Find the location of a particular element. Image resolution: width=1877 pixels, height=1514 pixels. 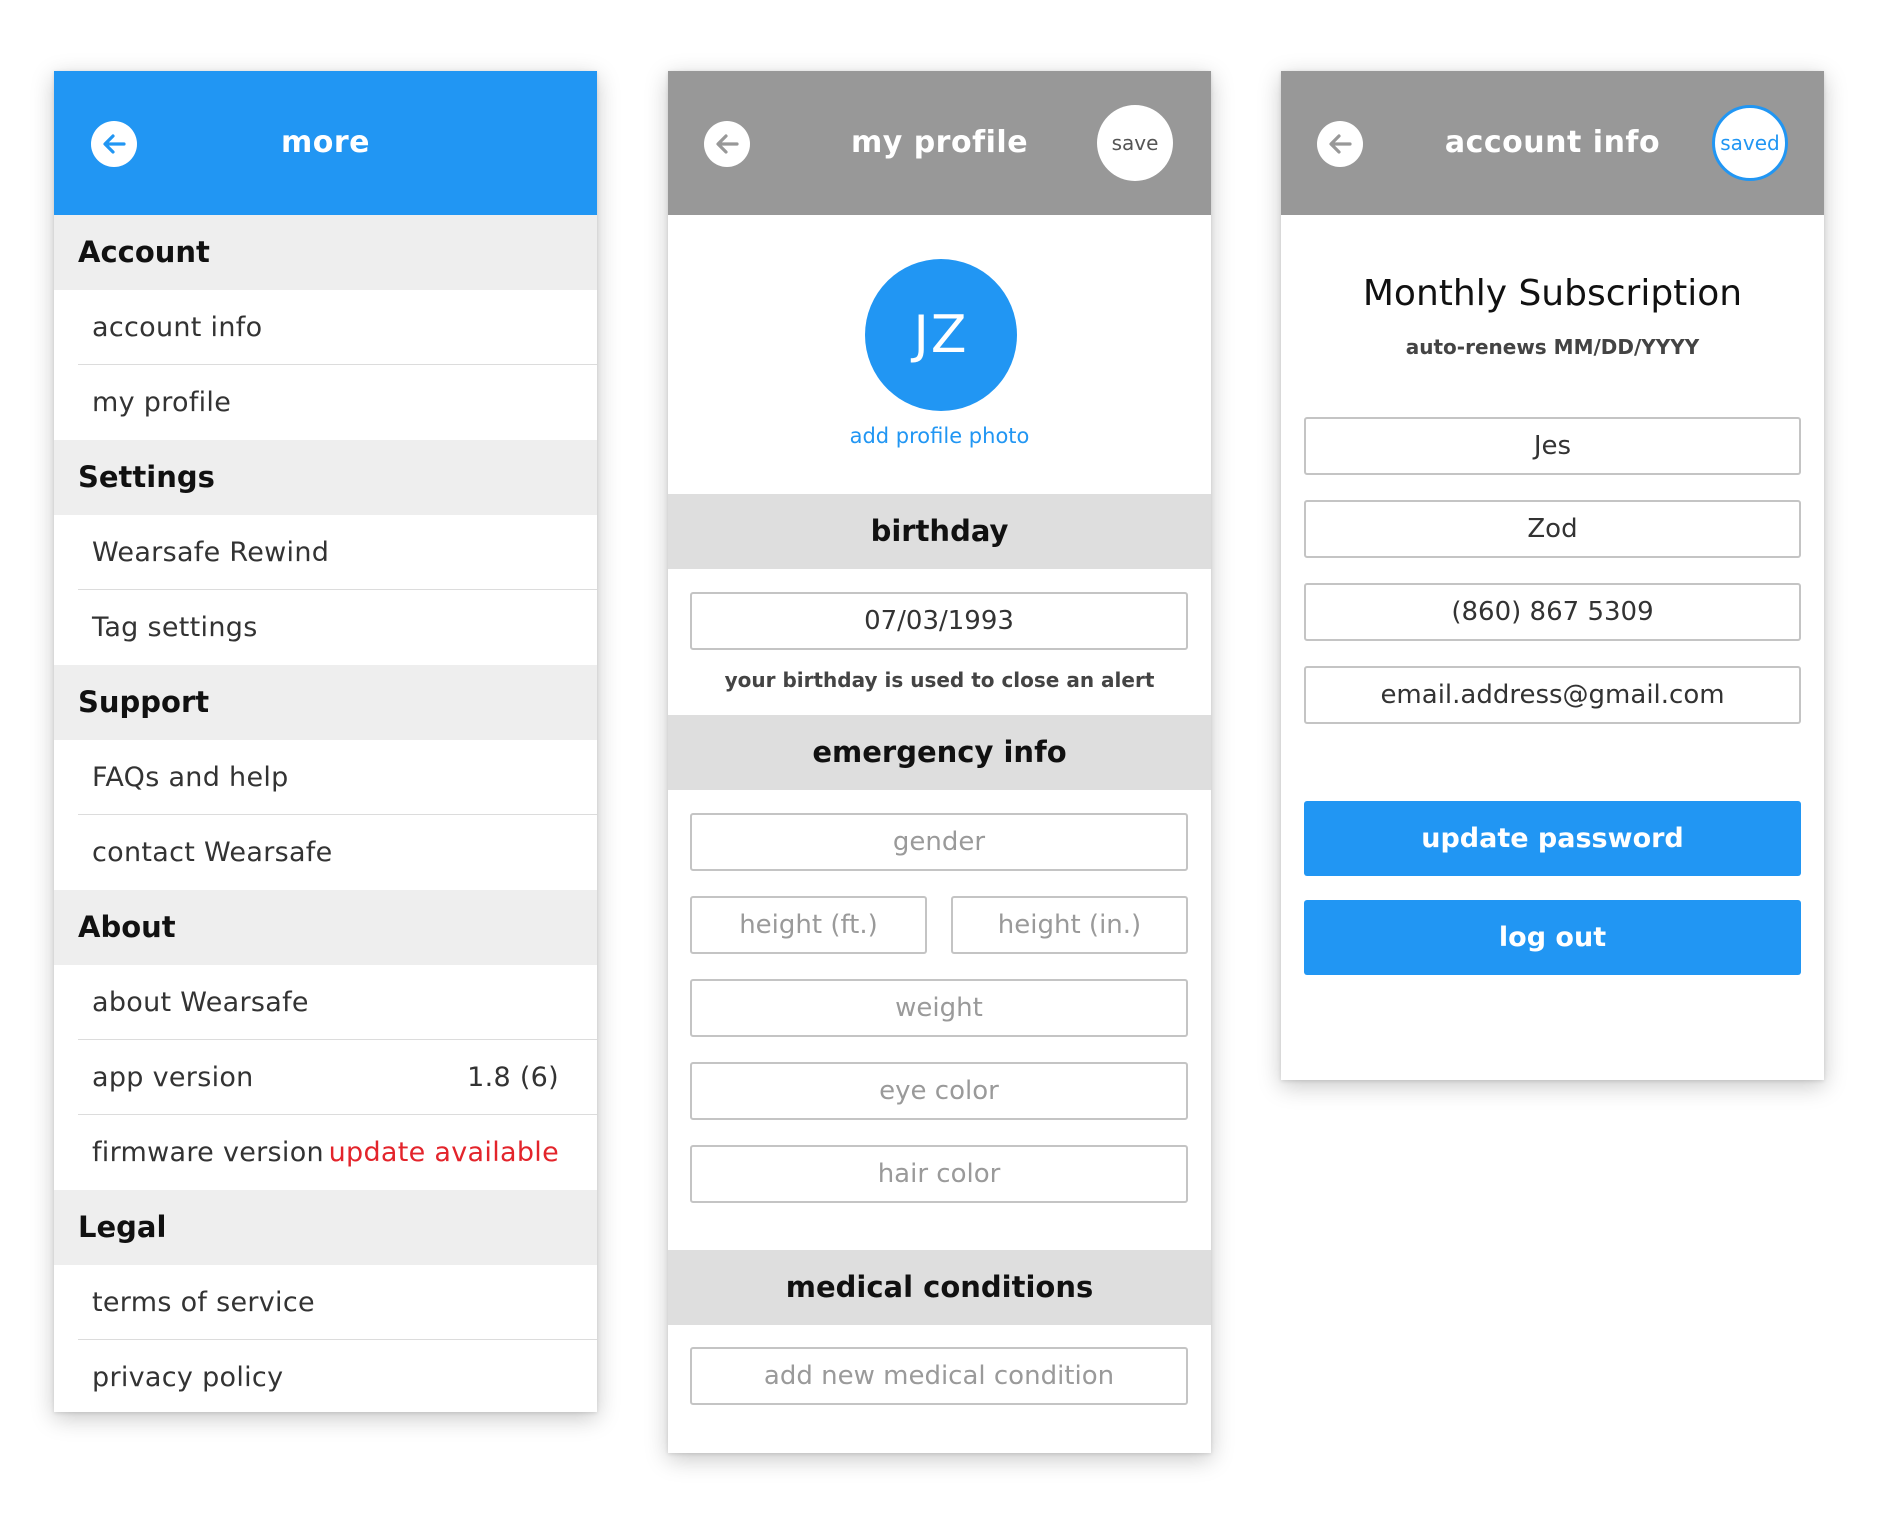

section-header-support: Support is located at coordinates (325, 702).